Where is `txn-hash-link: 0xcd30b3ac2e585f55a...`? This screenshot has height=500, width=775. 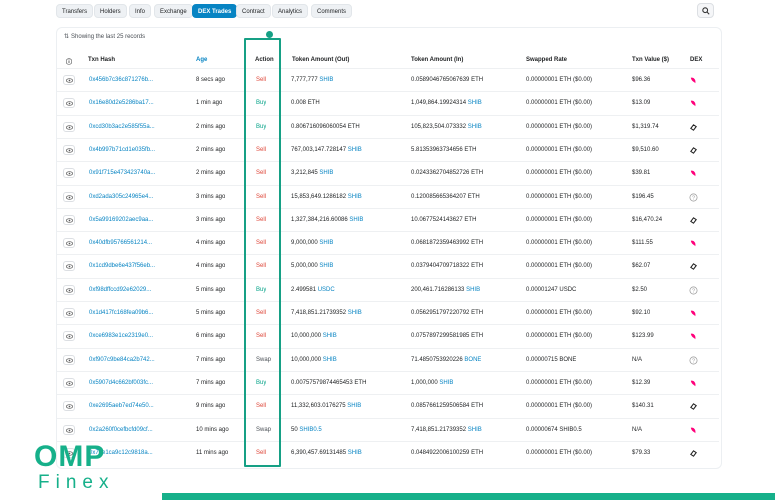 txn-hash-link: 0xcd30b3ac2e585f55a... is located at coordinates (127, 127).